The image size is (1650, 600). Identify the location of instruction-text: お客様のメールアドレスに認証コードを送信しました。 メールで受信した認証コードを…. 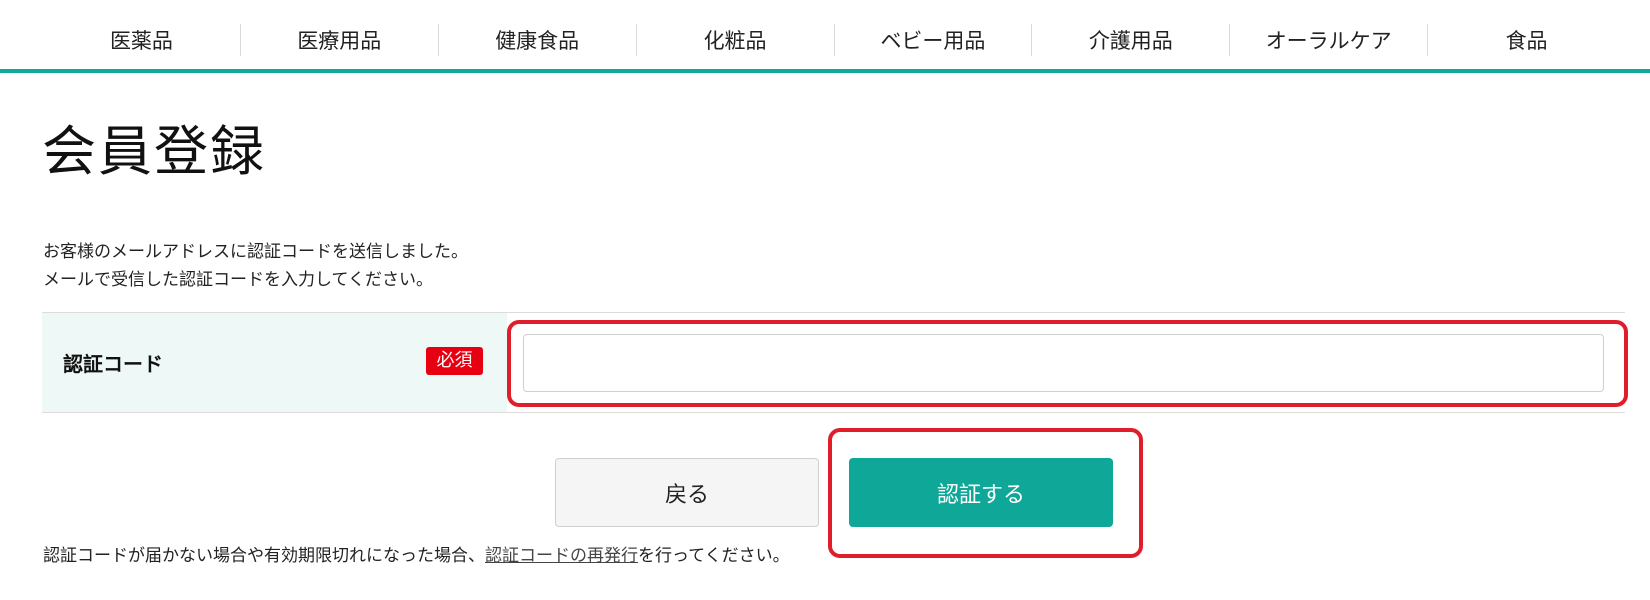
(255, 266).